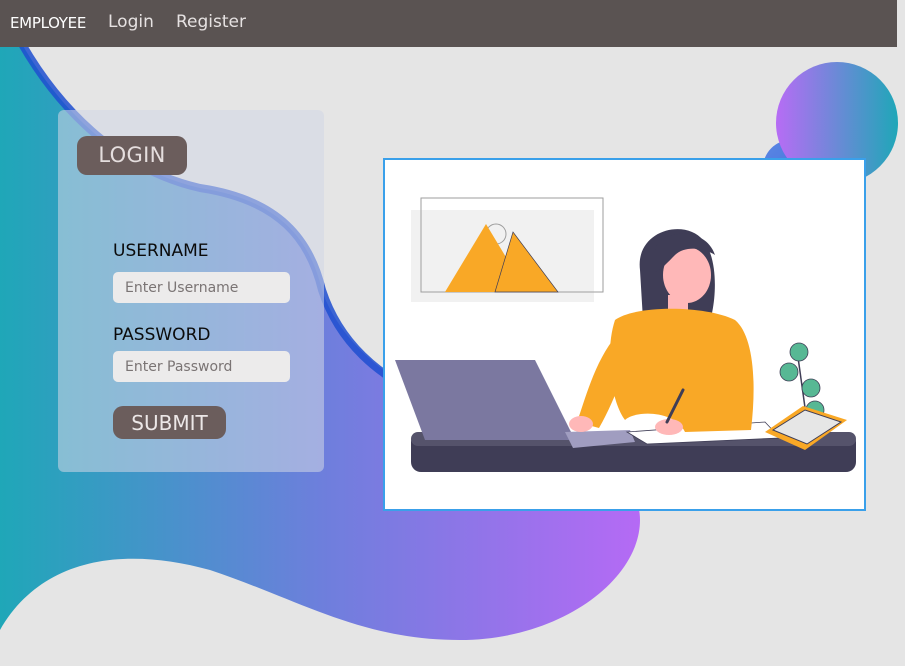  I want to click on password-label: PASSWORD, so click(162, 335).